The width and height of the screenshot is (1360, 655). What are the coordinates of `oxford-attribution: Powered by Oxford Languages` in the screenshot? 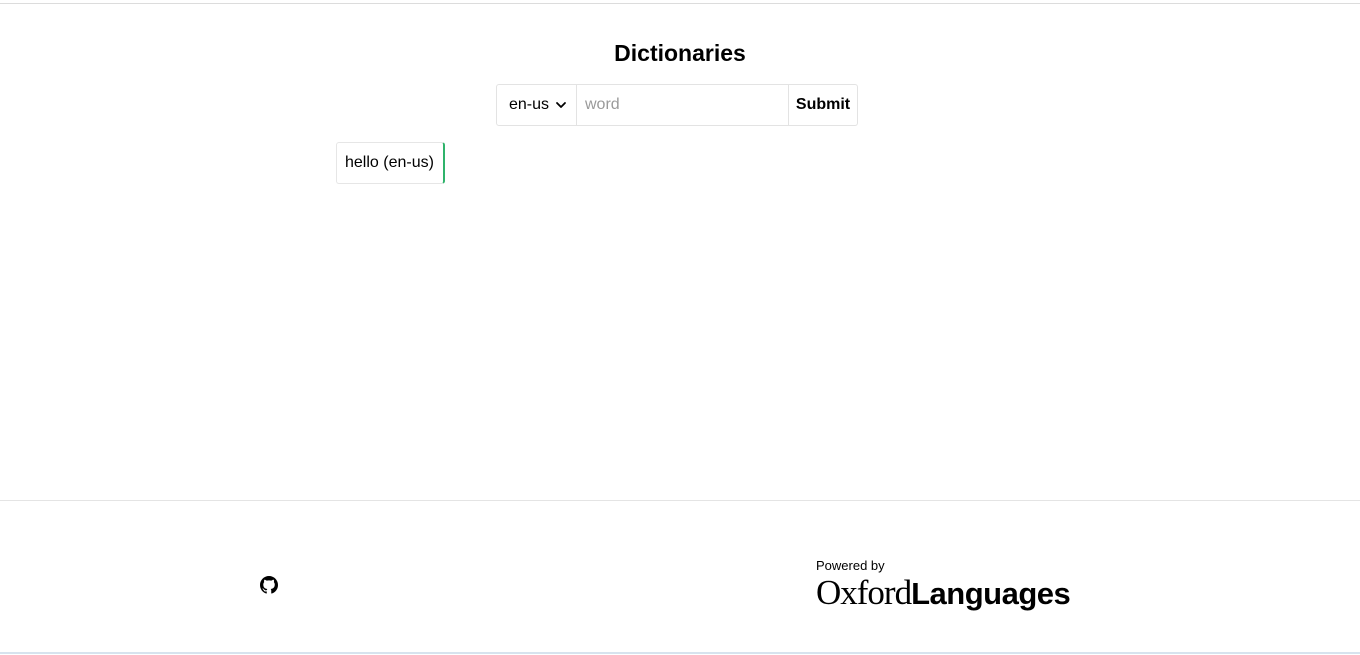 It's located at (943, 585).